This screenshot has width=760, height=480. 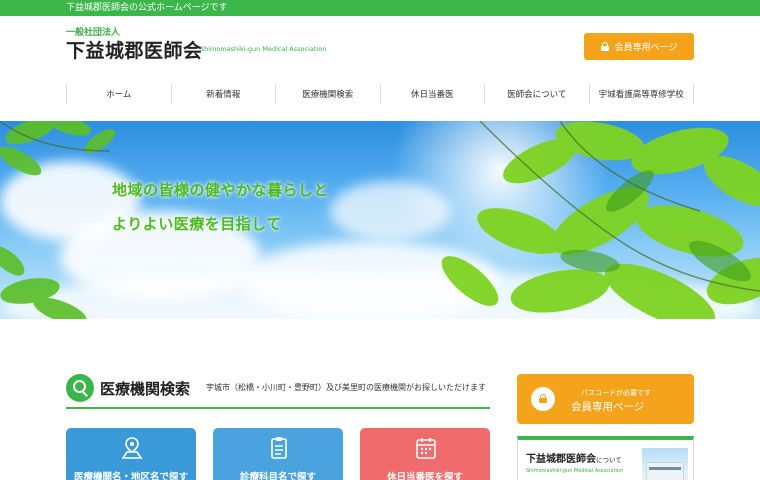 What do you see at coordinates (646, 48) in the screenshot?
I see `member-page-button-label: 会員専用ページ` at bounding box center [646, 48].